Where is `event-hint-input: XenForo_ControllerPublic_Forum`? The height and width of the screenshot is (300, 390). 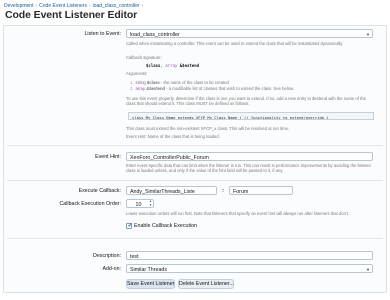 event-hint-input: XenForo_ControllerPublic_Forum is located at coordinates (249, 156).